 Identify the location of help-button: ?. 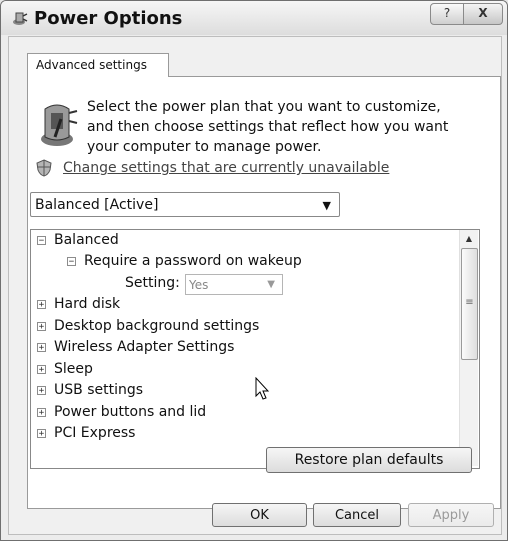
(447, 14).